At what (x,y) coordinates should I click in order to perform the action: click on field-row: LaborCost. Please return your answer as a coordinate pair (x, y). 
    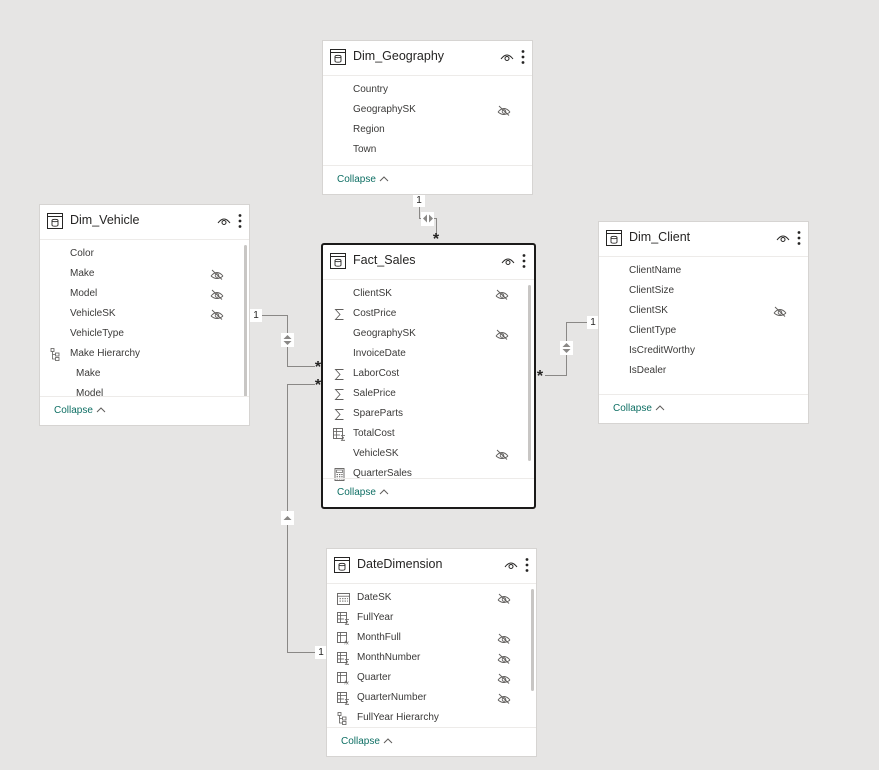
    Looking at the image, I should click on (428, 375).